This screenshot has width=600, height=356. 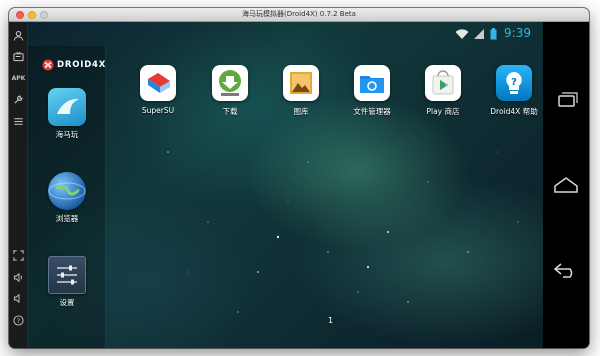 I want to click on app-play-store: Play 商店, so click(x=443, y=91).